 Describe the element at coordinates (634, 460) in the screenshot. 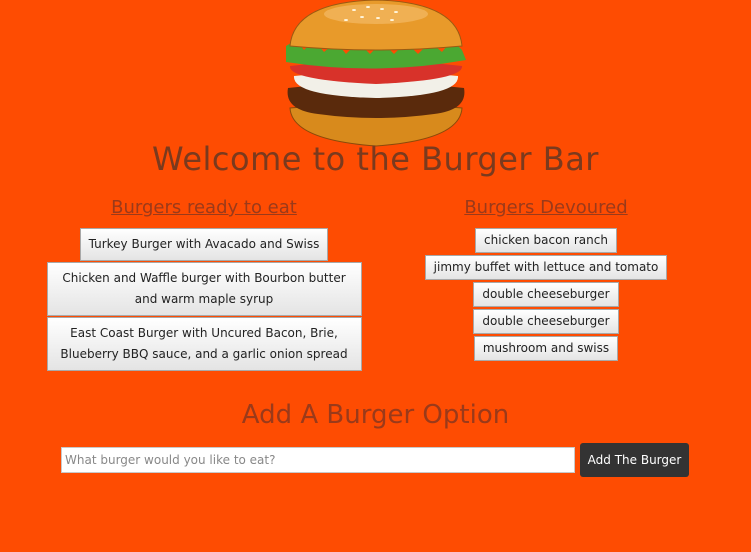

I see `add-burger-button: Add The Burger` at that location.